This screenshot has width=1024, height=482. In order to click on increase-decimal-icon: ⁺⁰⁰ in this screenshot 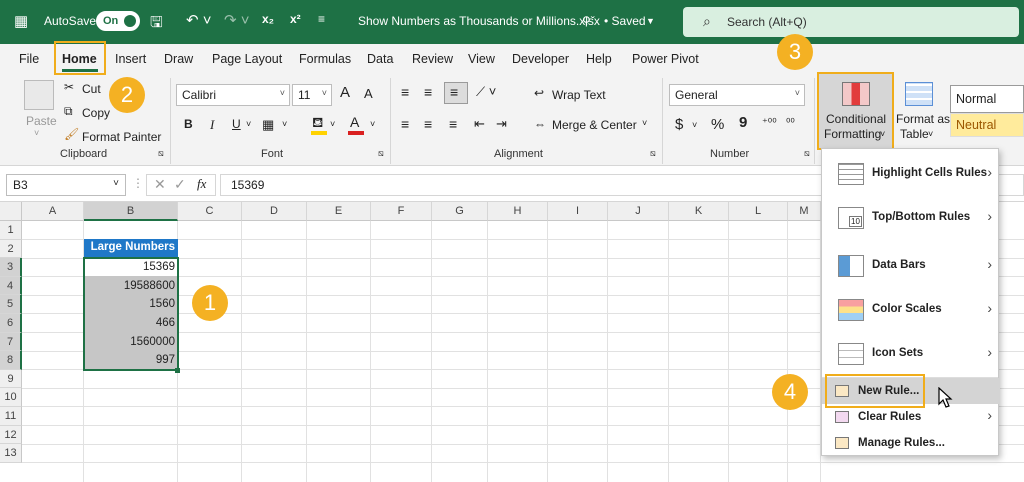, I will do `click(769, 122)`.